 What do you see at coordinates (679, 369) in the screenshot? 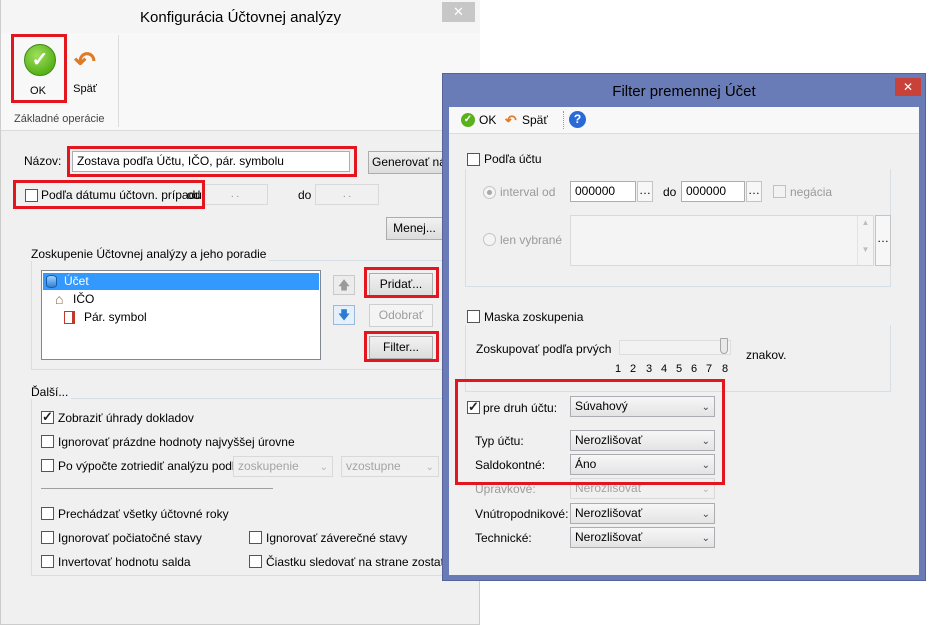
I see `slider-tick-label: 5` at bounding box center [679, 369].